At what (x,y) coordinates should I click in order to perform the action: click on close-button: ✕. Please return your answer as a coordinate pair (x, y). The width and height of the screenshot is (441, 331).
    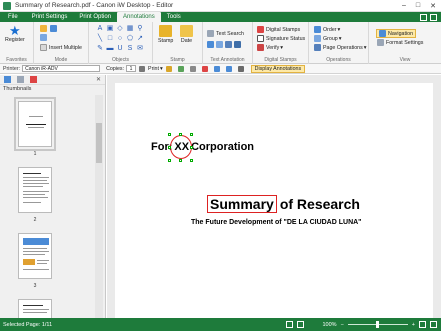
    Looking at the image, I should click on (433, 6).